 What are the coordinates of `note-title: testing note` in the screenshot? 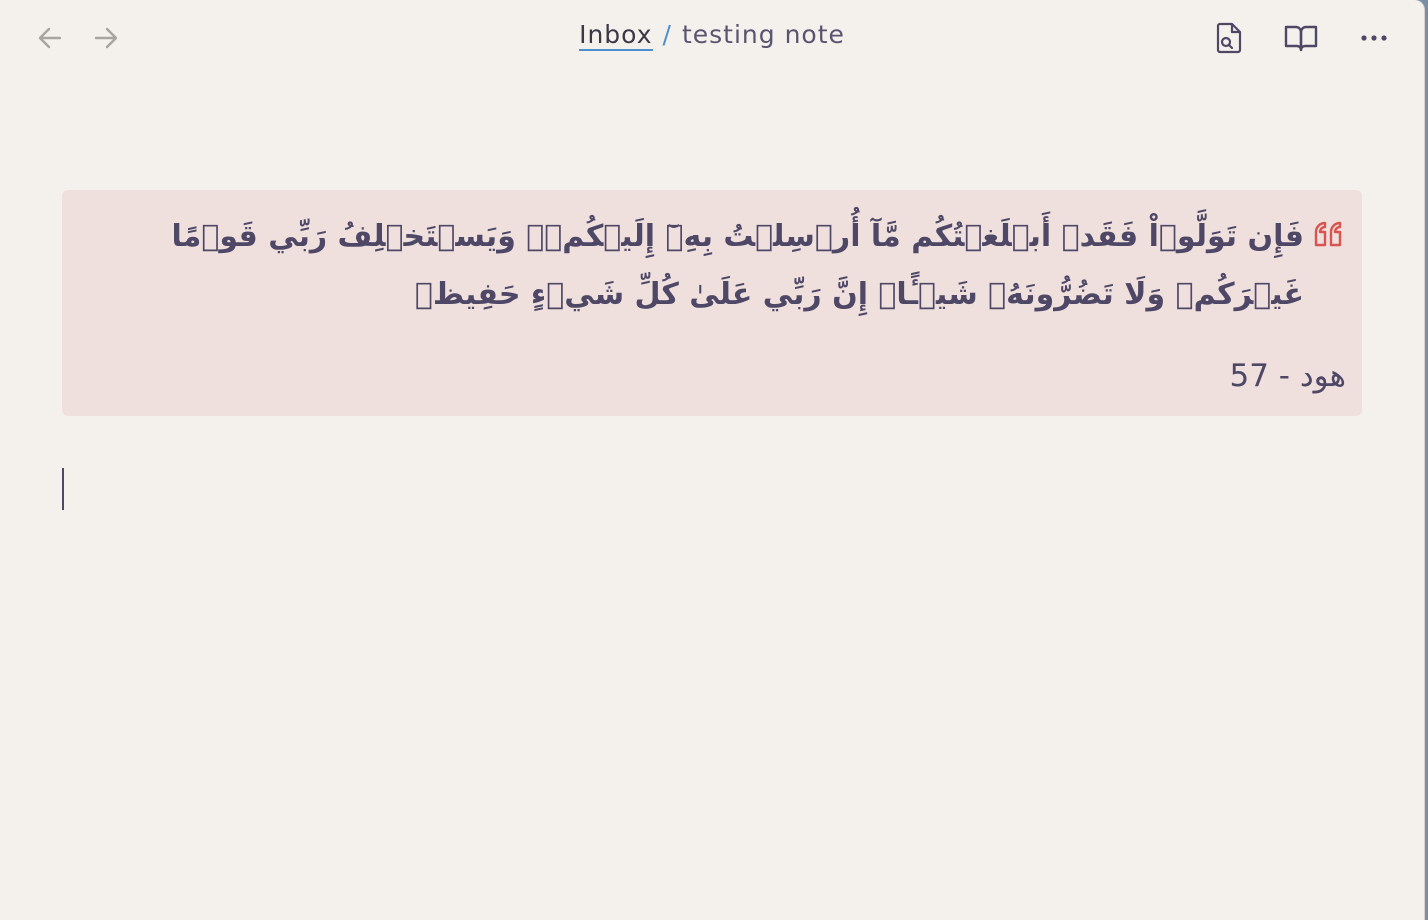 It's located at (763, 34).